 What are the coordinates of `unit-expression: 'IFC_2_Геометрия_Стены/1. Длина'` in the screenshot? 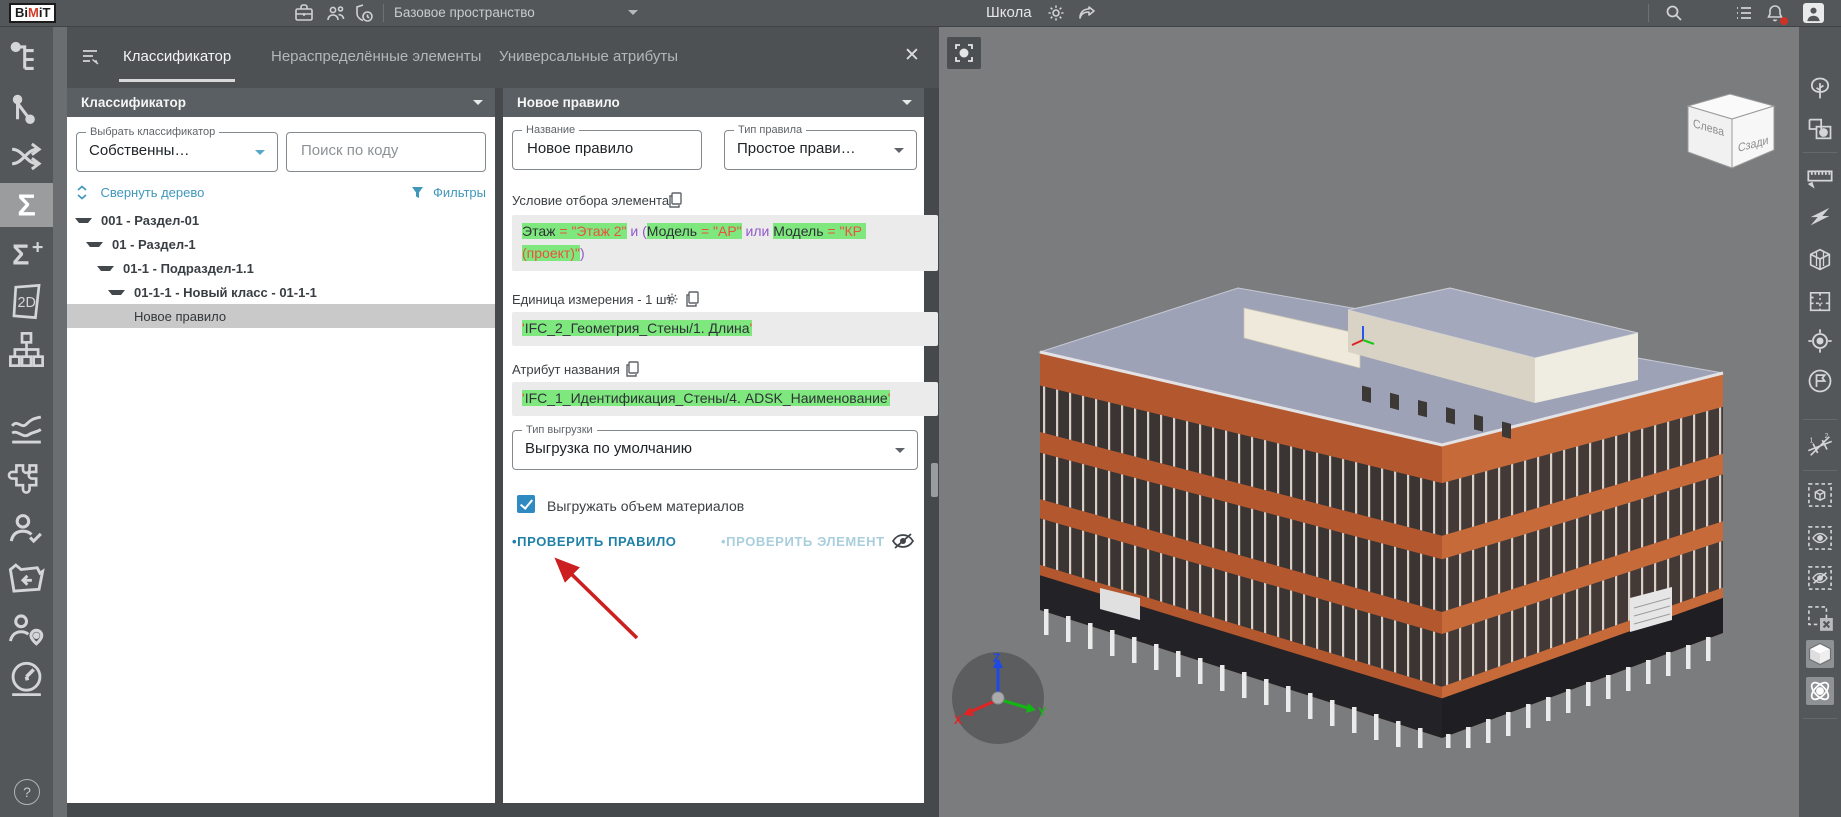 It's located at (725, 329).